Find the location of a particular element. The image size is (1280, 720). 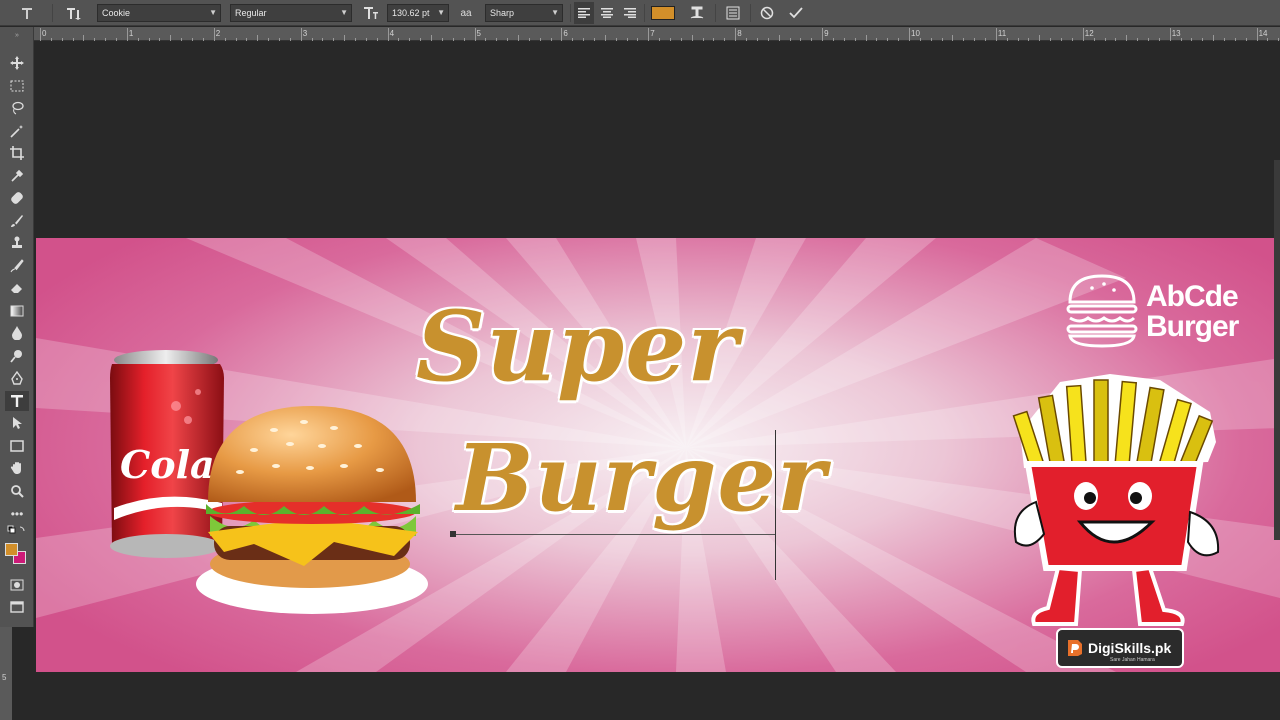

rectangle-tool-icon is located at coordinates (17, 446).